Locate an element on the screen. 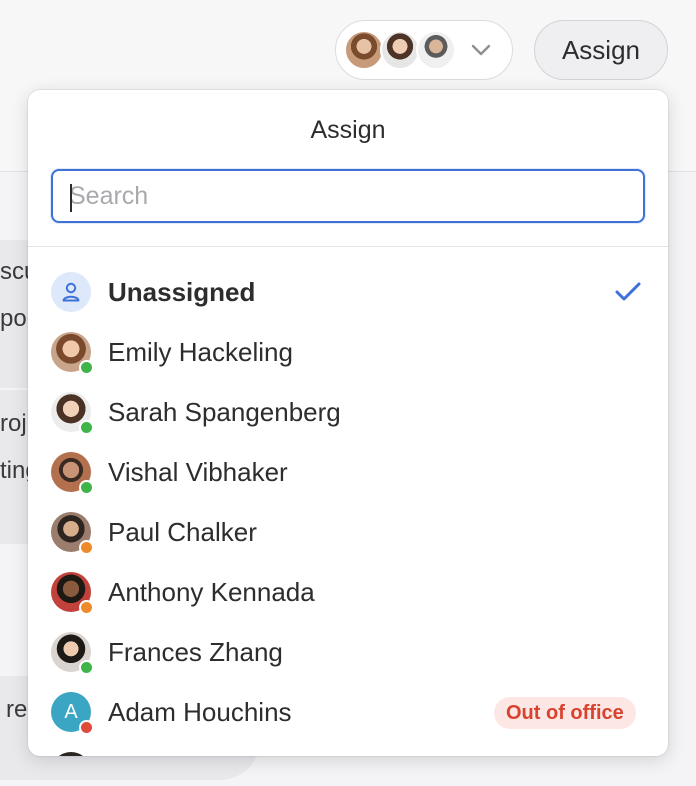 The image size is (696, 786). assignees-selector is located at coordinates (424, 50).